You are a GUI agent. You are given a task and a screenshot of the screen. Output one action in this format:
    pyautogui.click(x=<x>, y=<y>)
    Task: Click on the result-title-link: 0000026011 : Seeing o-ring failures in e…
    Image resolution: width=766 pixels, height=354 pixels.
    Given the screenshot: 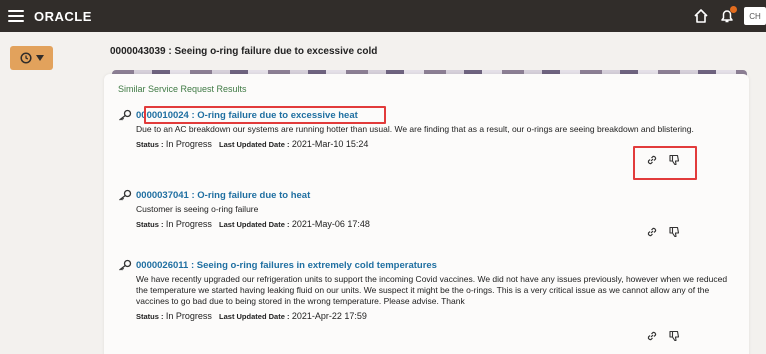 What is the action you would take?
    pyautogui.click(x=286, y=265)
    